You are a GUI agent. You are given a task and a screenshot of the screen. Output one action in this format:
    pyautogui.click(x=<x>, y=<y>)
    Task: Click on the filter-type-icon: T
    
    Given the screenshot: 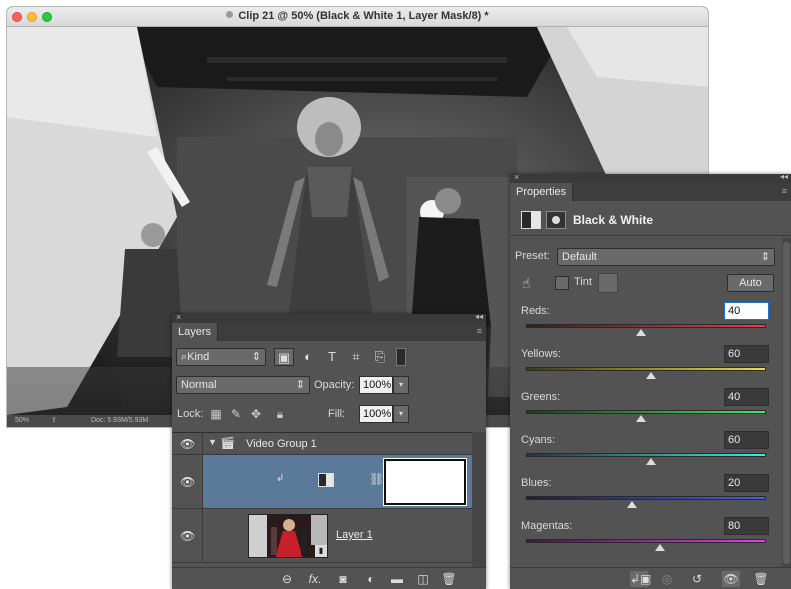 What is the action you would take?
    pyautogui.click(x=332, y=357)
    